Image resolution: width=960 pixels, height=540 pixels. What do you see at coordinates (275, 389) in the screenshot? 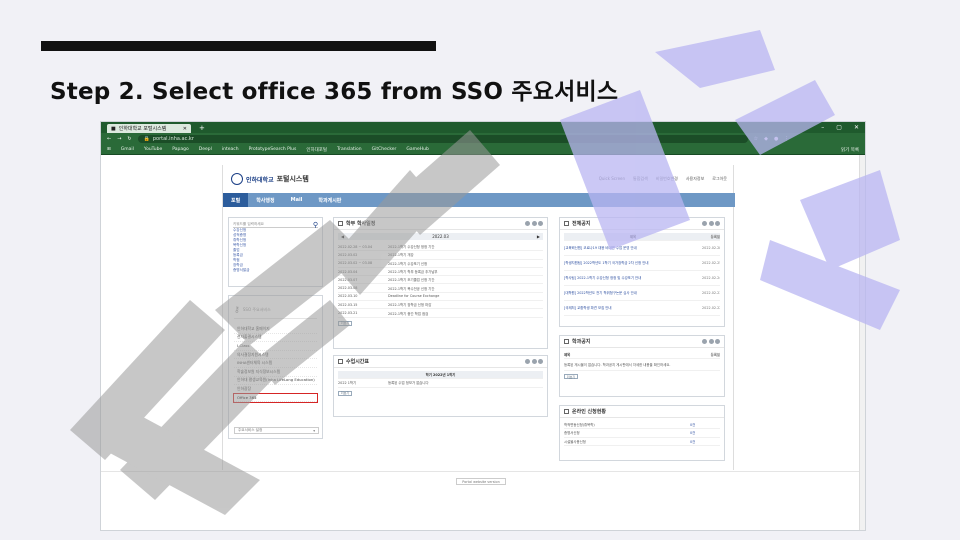
I see `sso-service-item: 인하광장` at bounding box center [275, 389].